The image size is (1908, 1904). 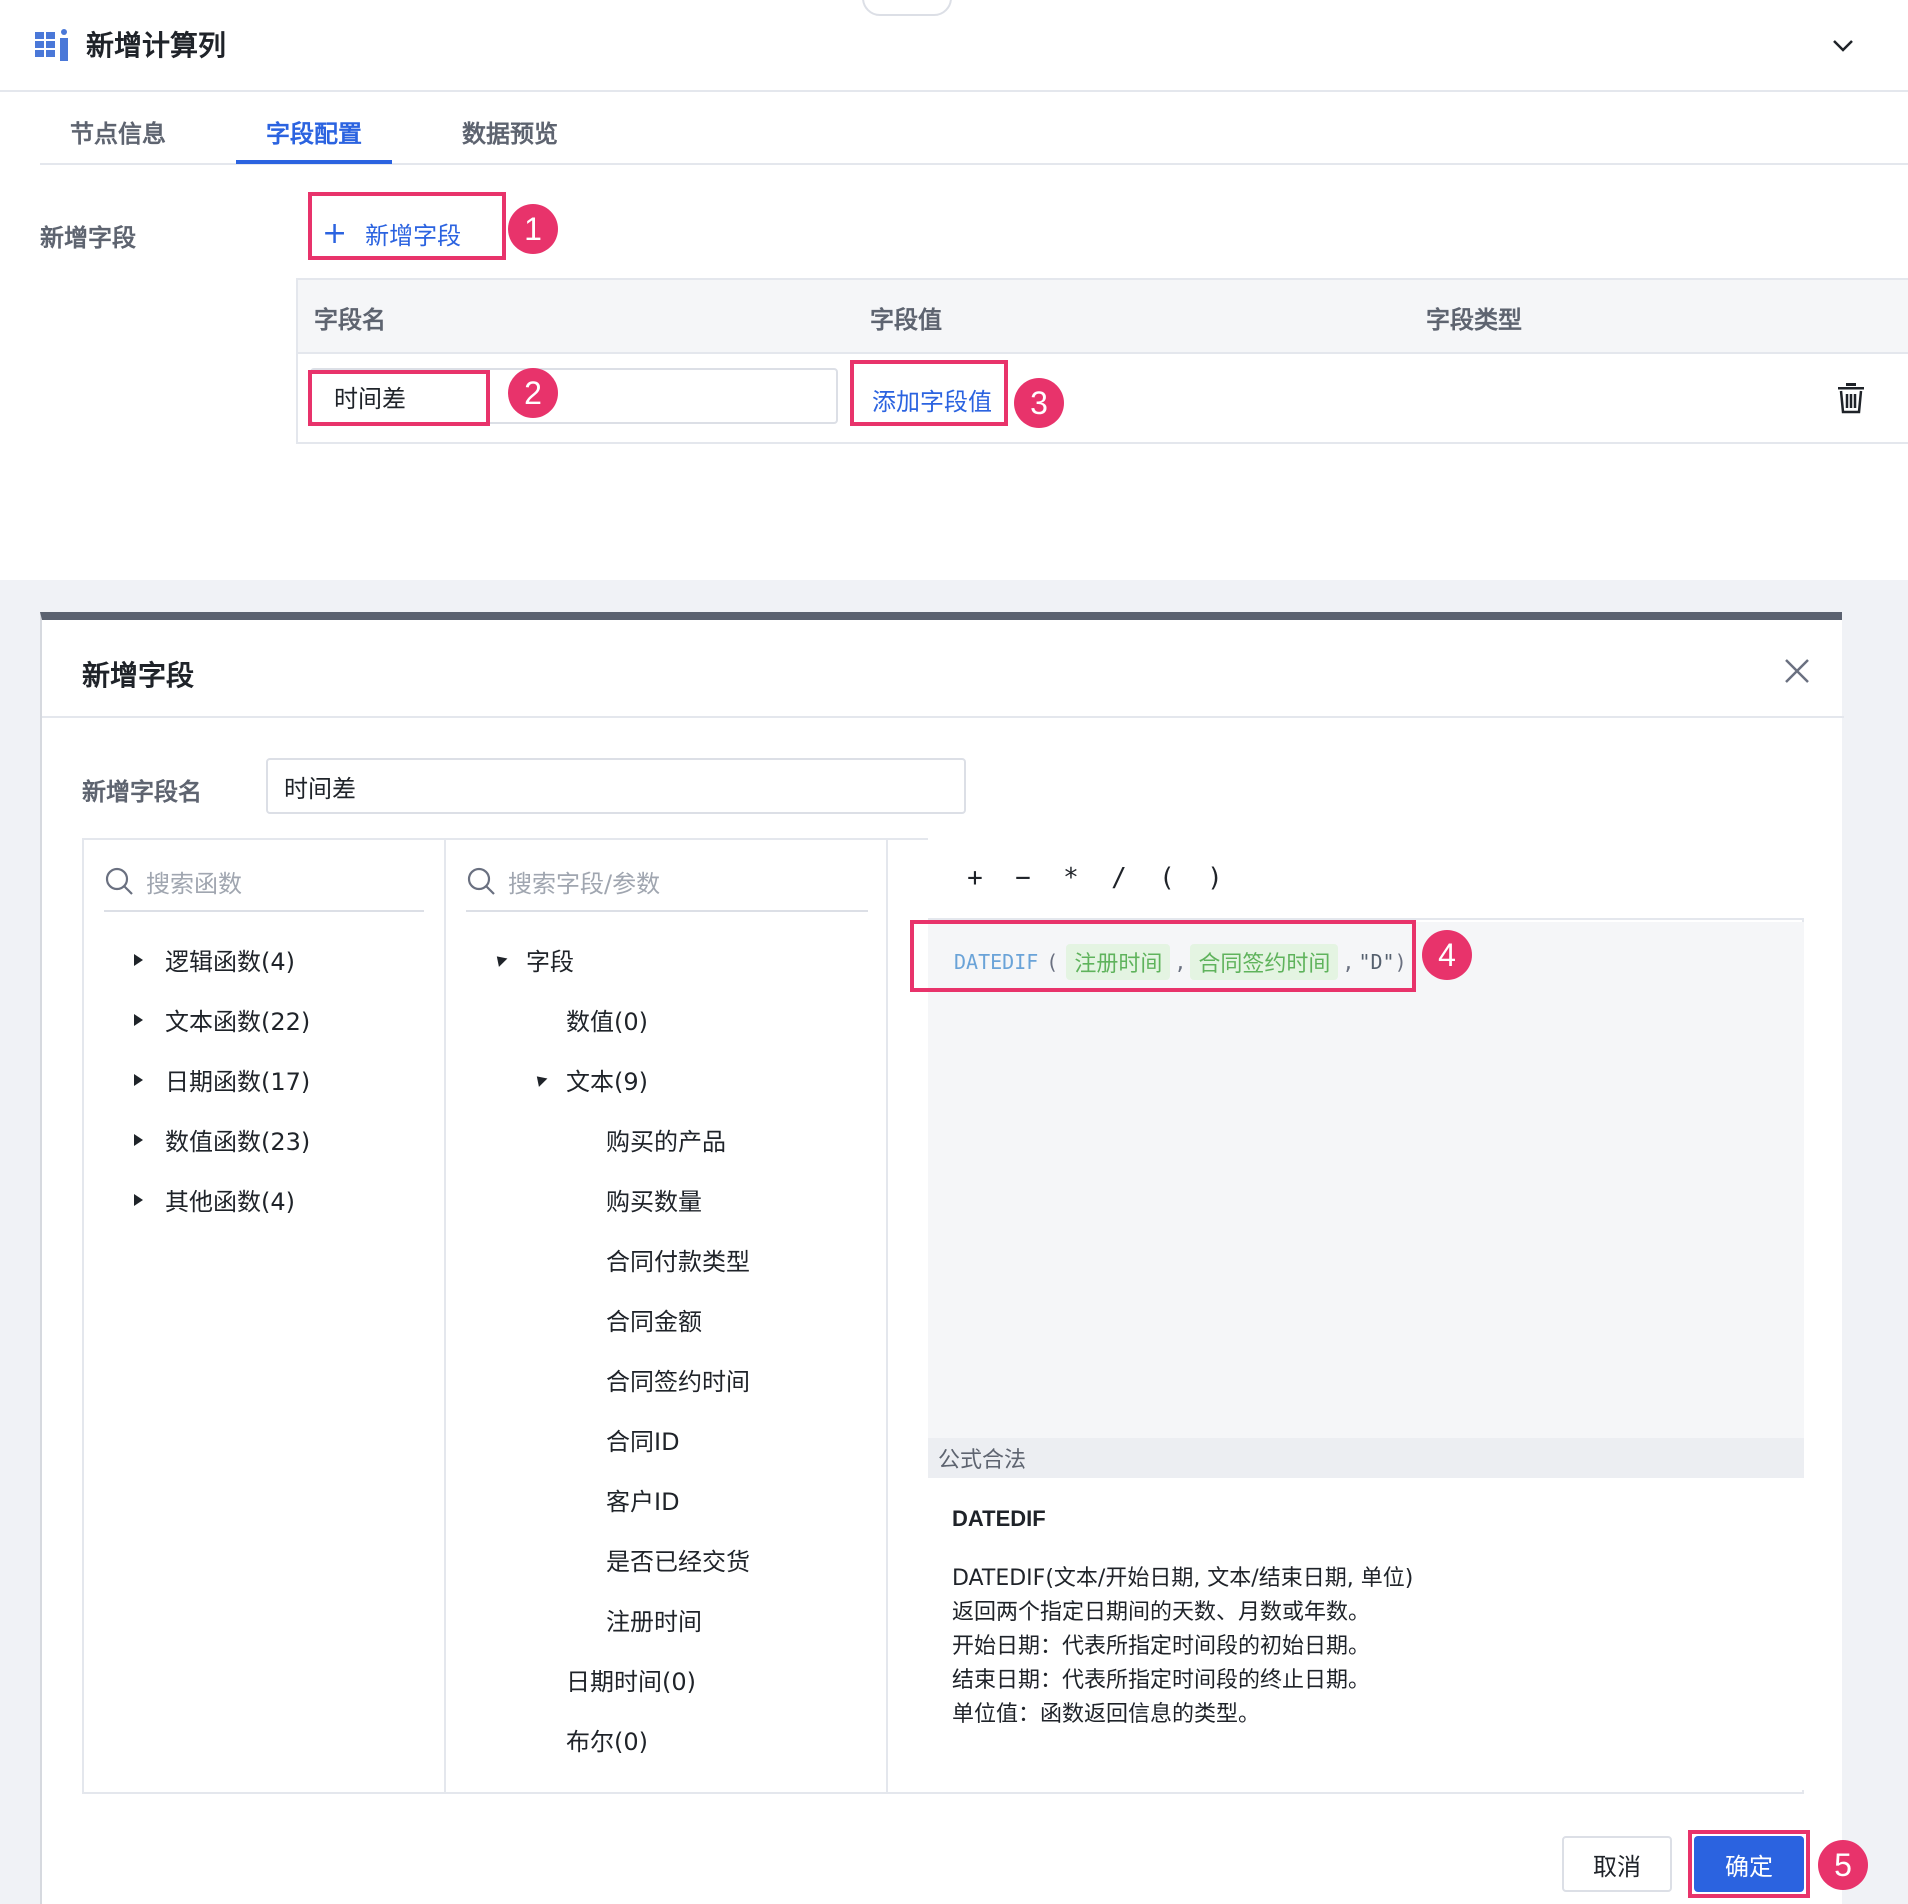 I want to click on field-group-numeric: 数值(0), so click(x=607, y=1019).